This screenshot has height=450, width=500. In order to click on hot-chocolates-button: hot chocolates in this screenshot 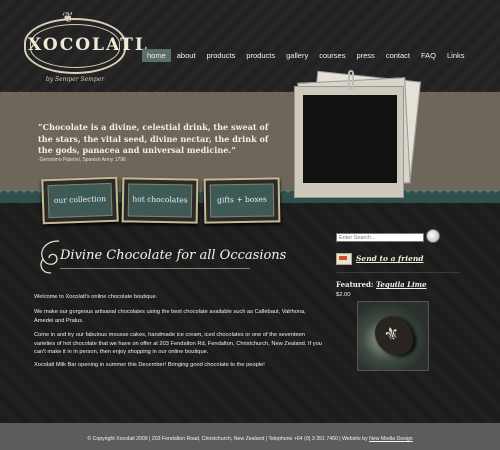, I will do `click(160, 200)`.